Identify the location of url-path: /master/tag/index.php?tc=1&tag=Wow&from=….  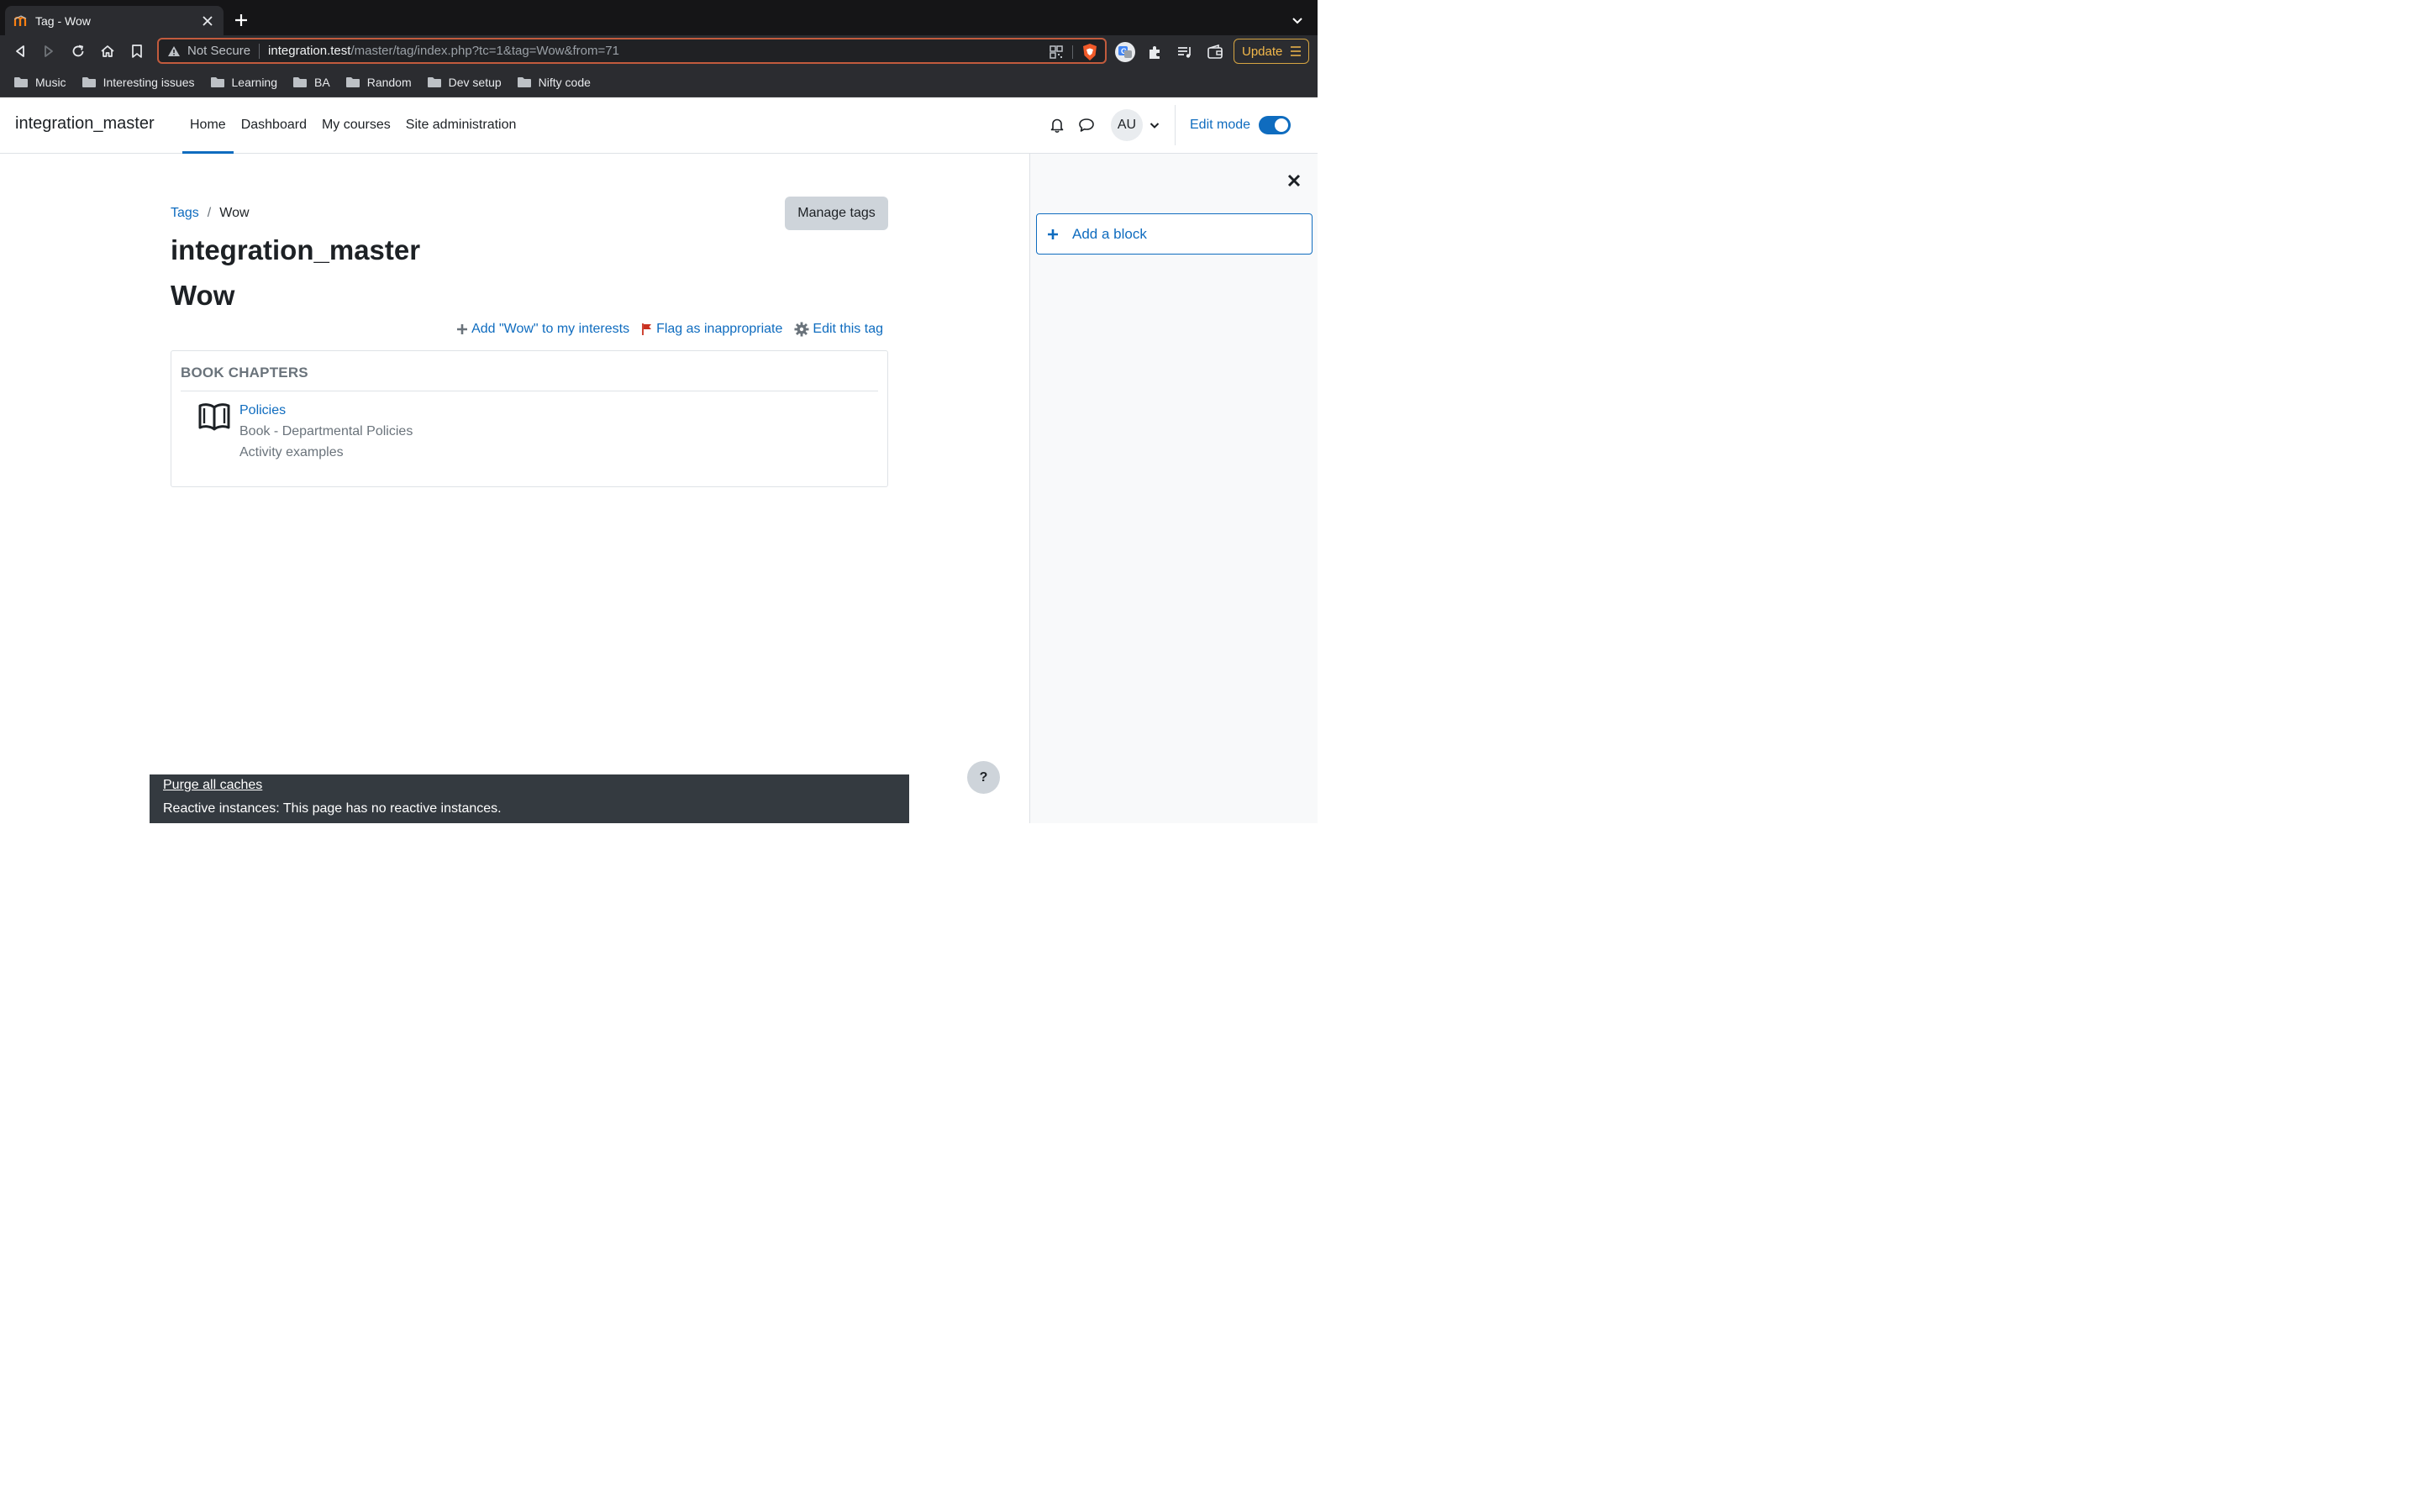
(484, 51).